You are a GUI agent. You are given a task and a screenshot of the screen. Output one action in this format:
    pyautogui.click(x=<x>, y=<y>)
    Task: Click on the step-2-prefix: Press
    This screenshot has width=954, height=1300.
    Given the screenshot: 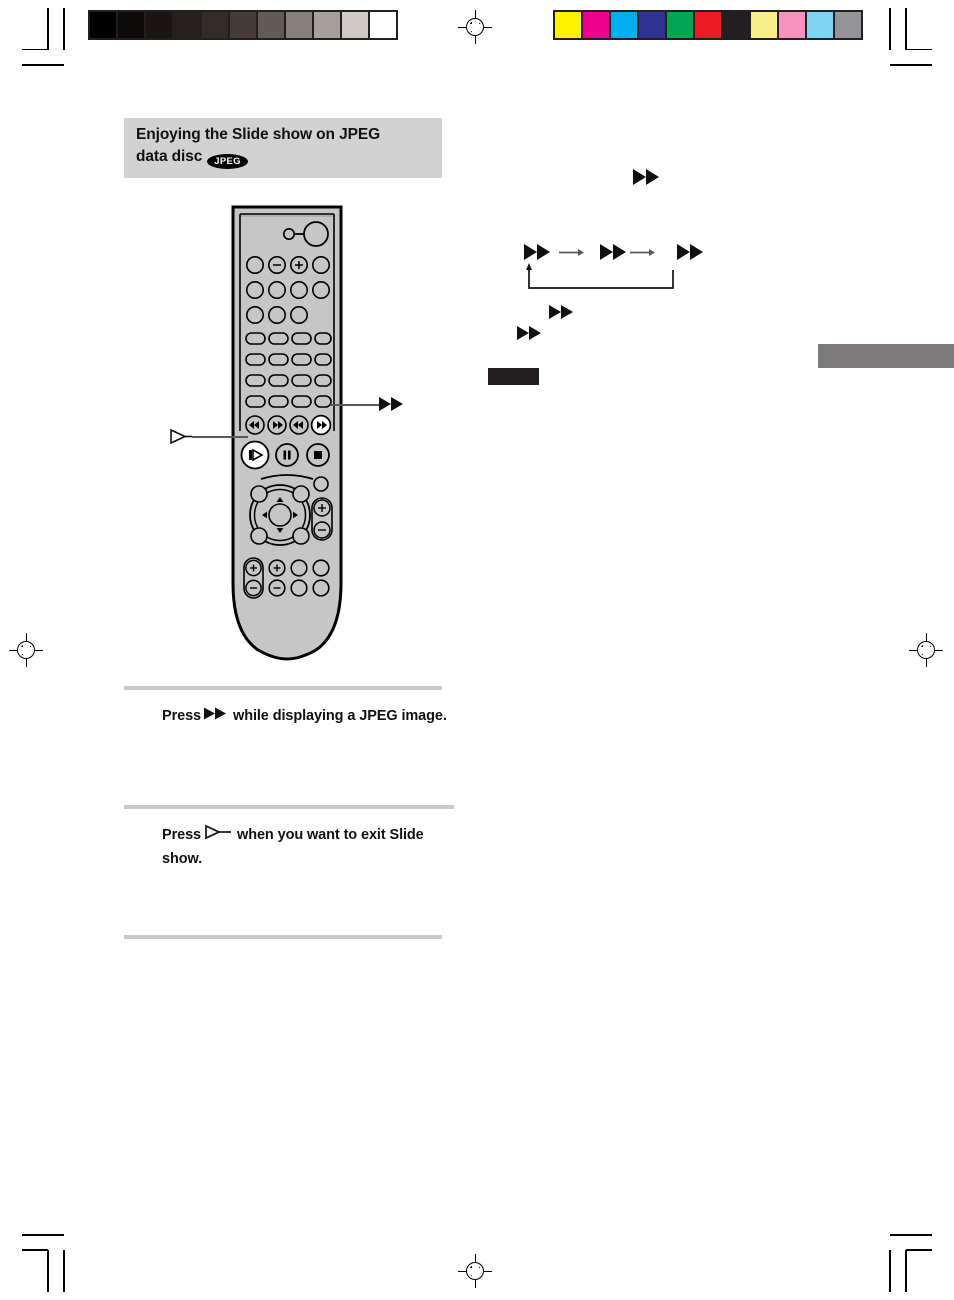 What is the action you would take?
    pyautogui.click(x=182, y=835)
    